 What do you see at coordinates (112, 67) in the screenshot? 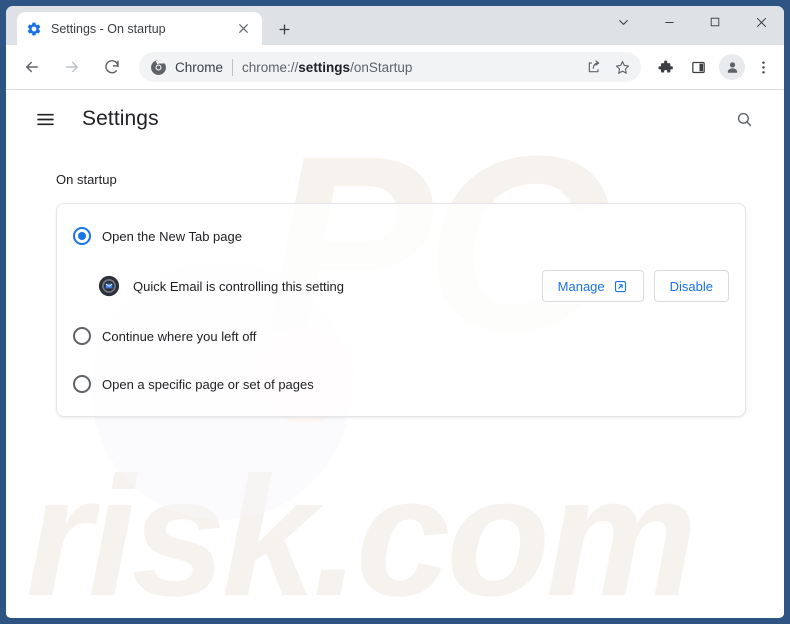
I see `reload-button` at bounding box center [112, 67].